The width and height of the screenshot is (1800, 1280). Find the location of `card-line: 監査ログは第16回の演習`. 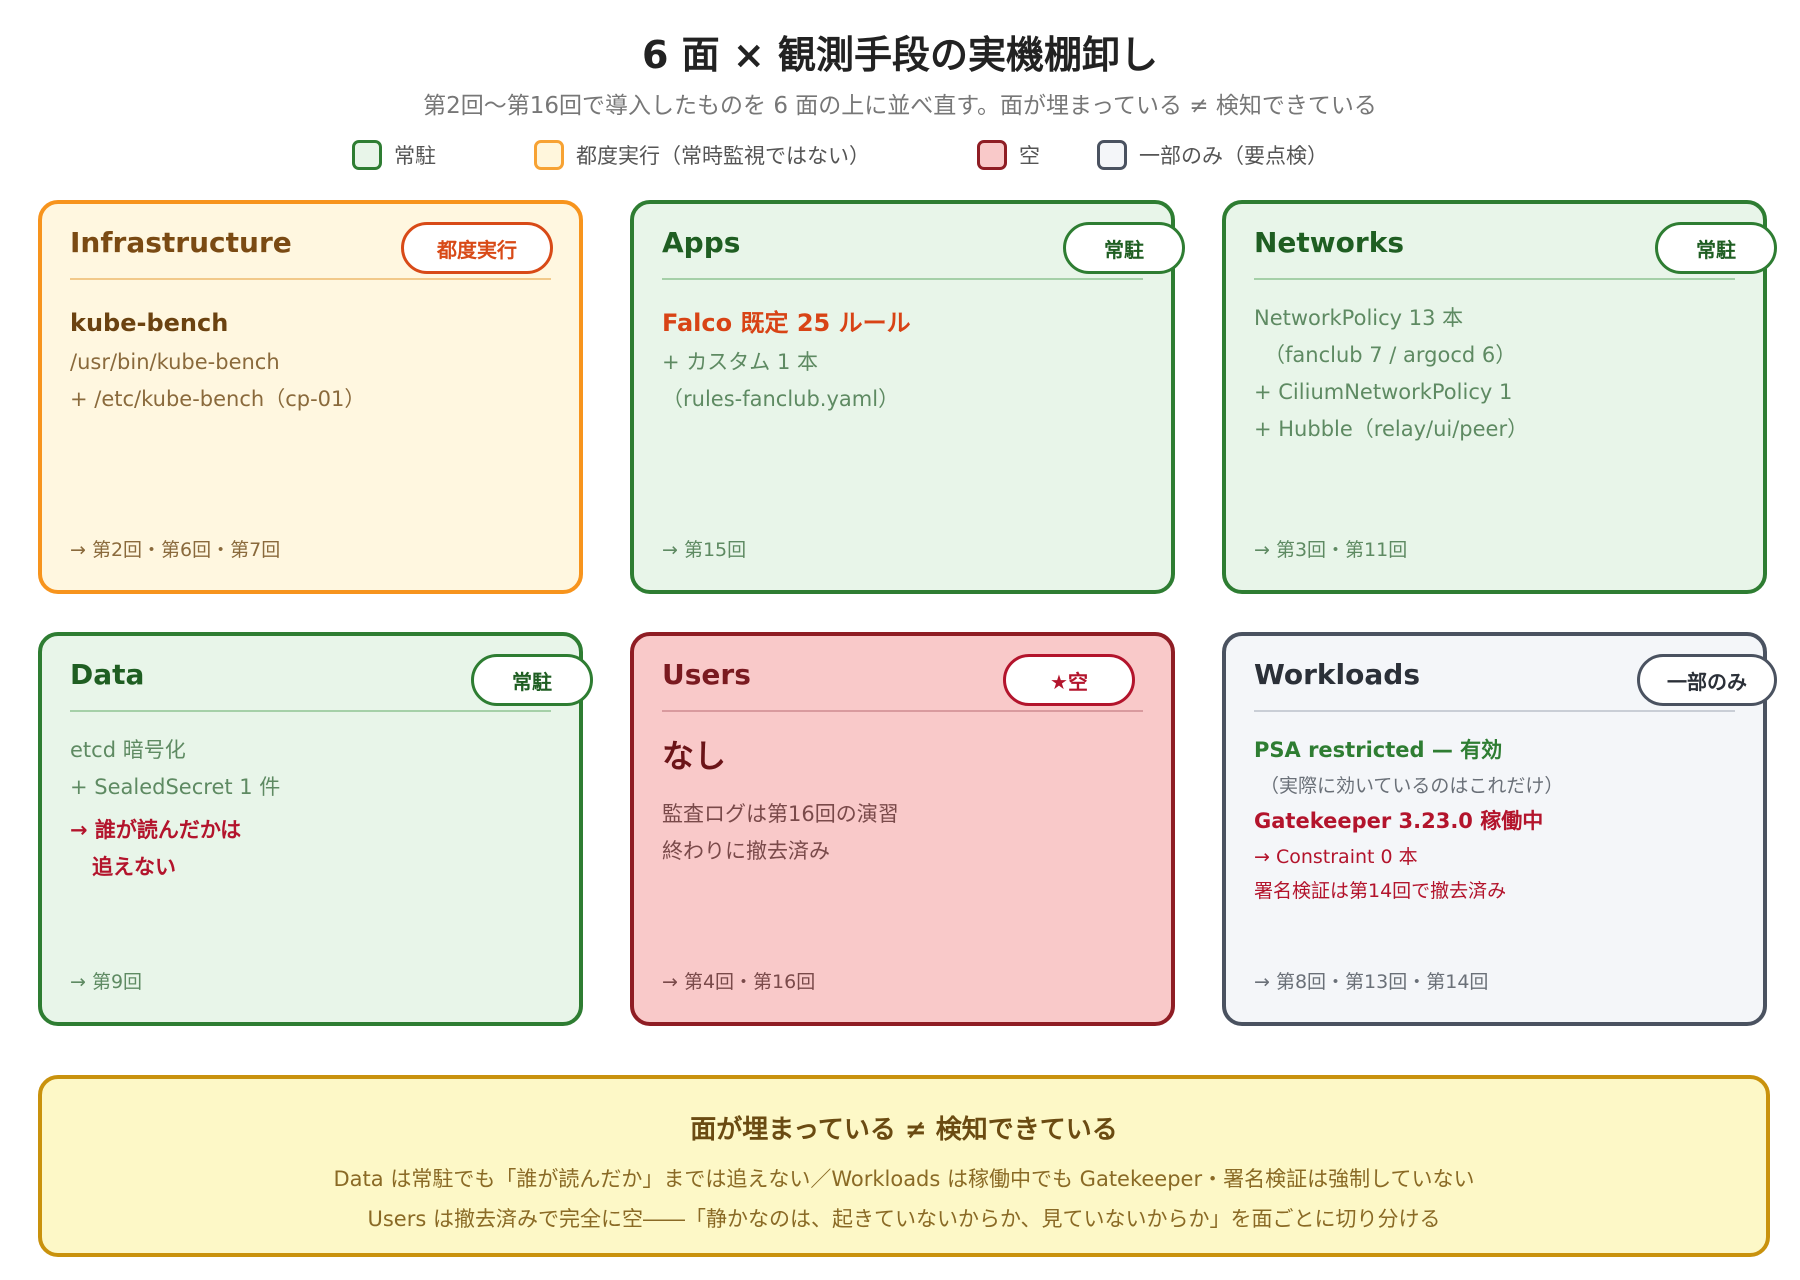

card-line: 監査ログは第16回の演習 is located at coordinates (780, 814).